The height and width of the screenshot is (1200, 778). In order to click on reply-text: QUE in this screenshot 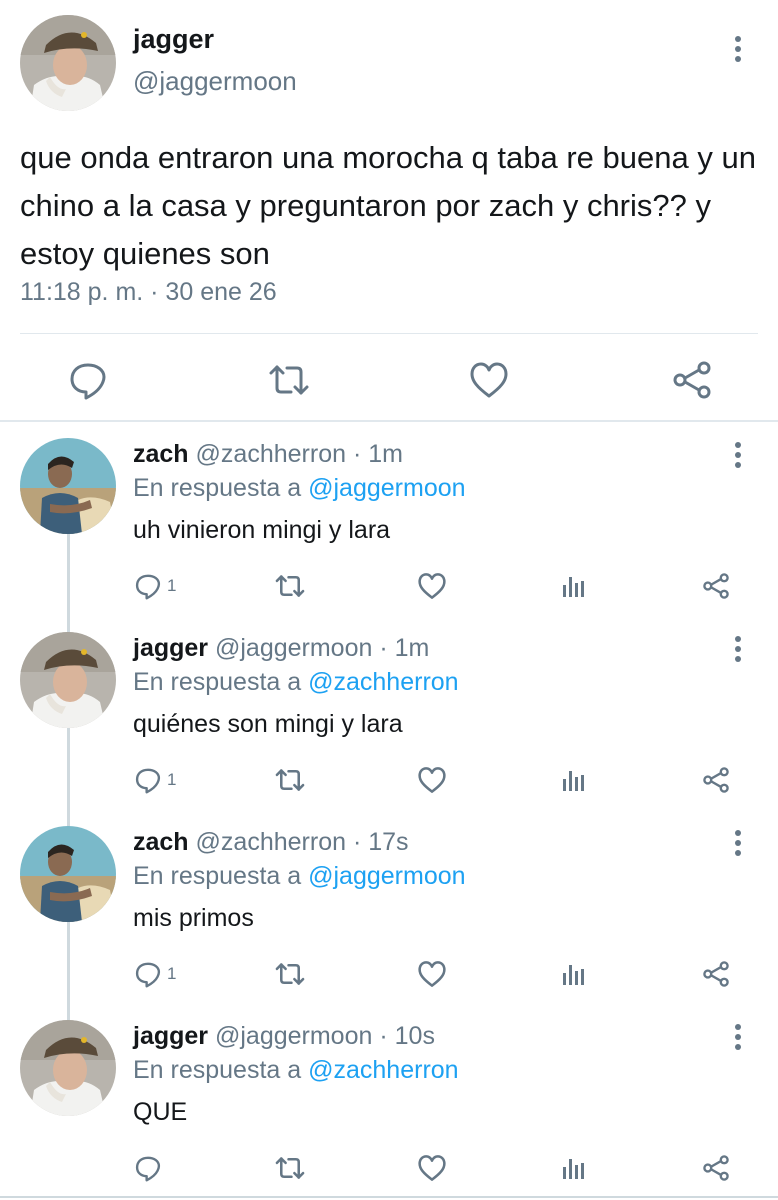, I will do `click(160, 1112)`.